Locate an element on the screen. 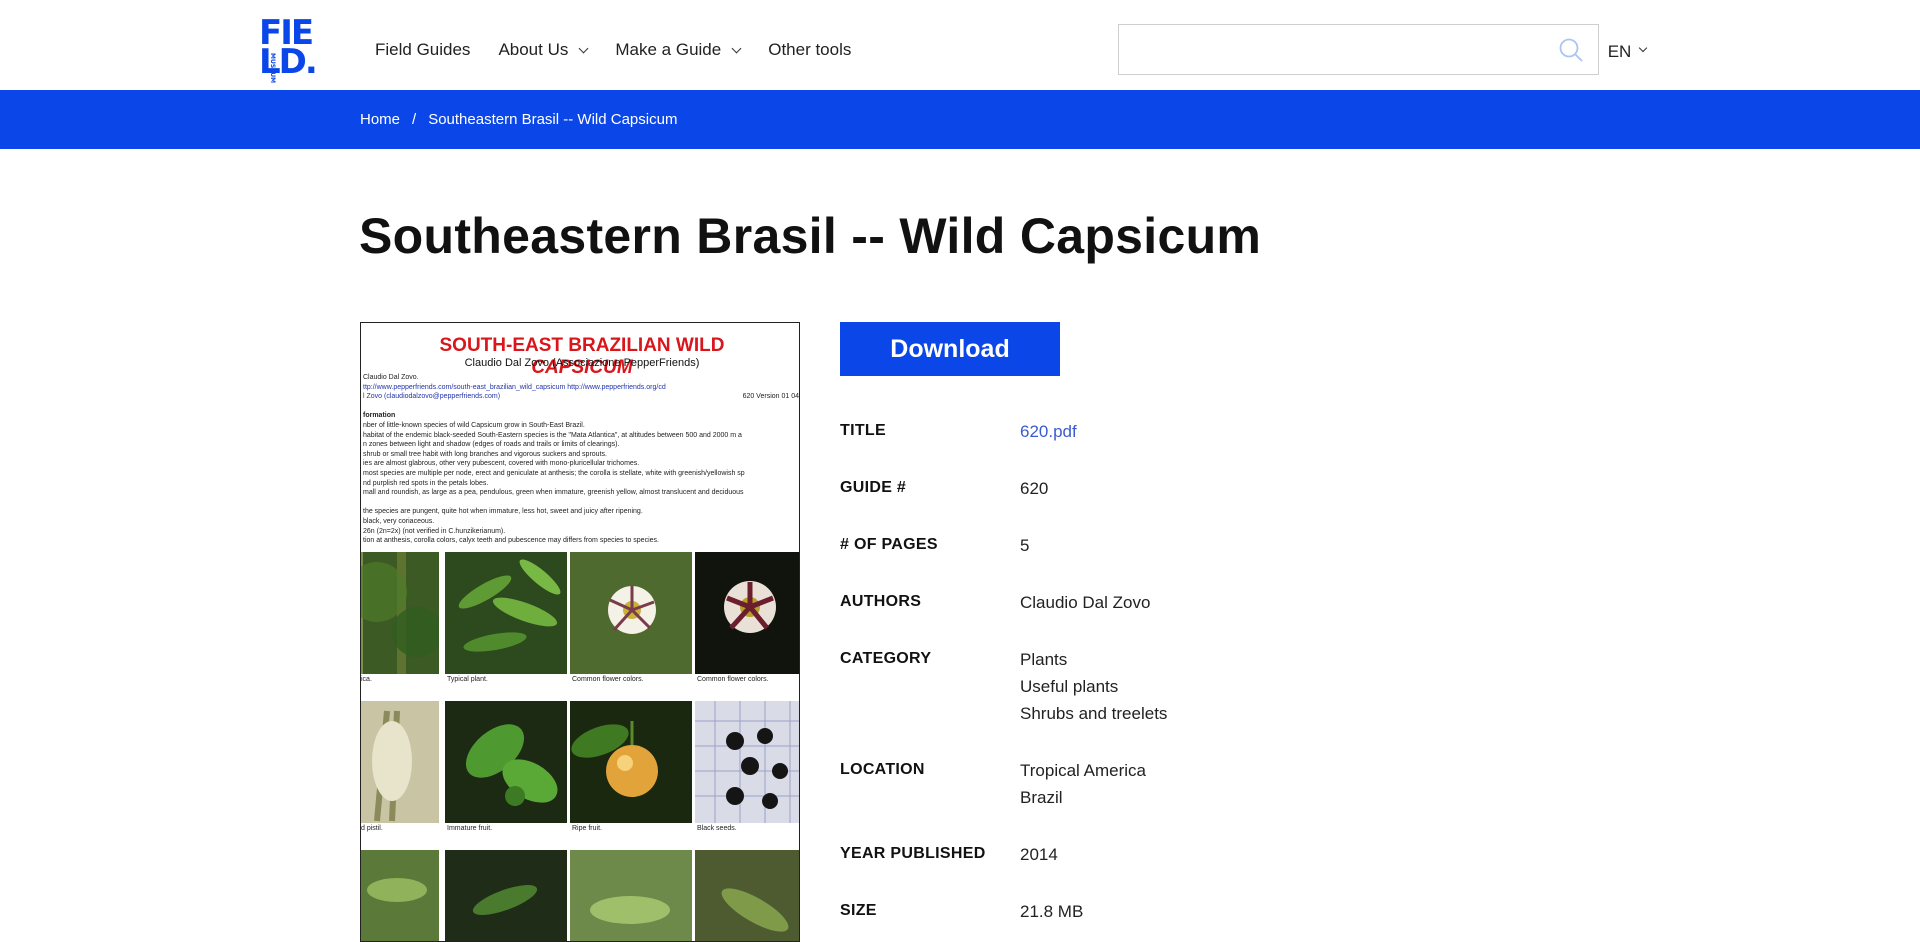  meta-value-title: 620.pdf is located at coordinates (1048, 431).